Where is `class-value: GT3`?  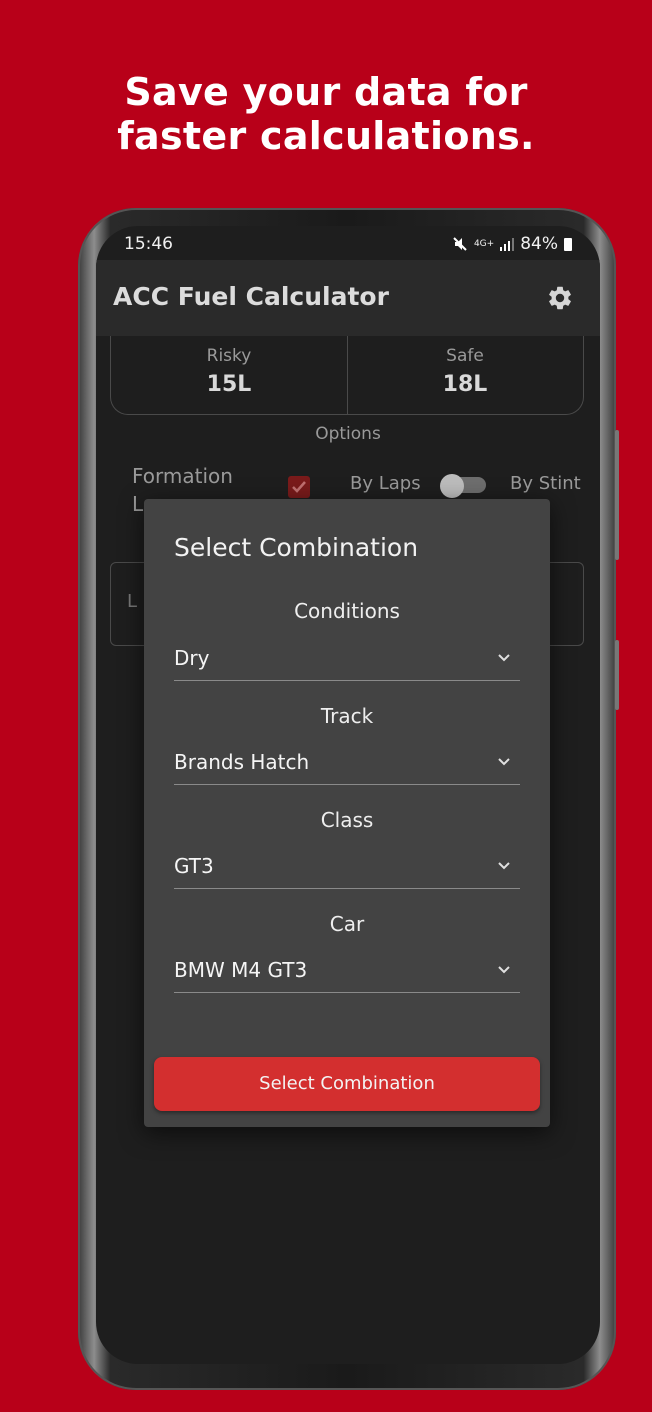
class-value: GT3 is located at coordinates (194, 866).